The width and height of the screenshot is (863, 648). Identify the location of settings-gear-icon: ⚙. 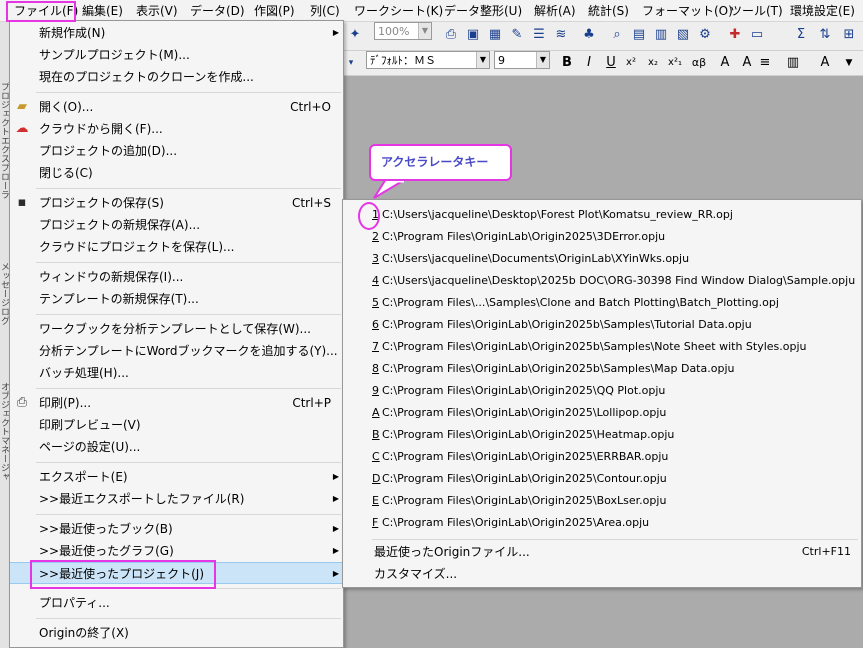
(705, 35).